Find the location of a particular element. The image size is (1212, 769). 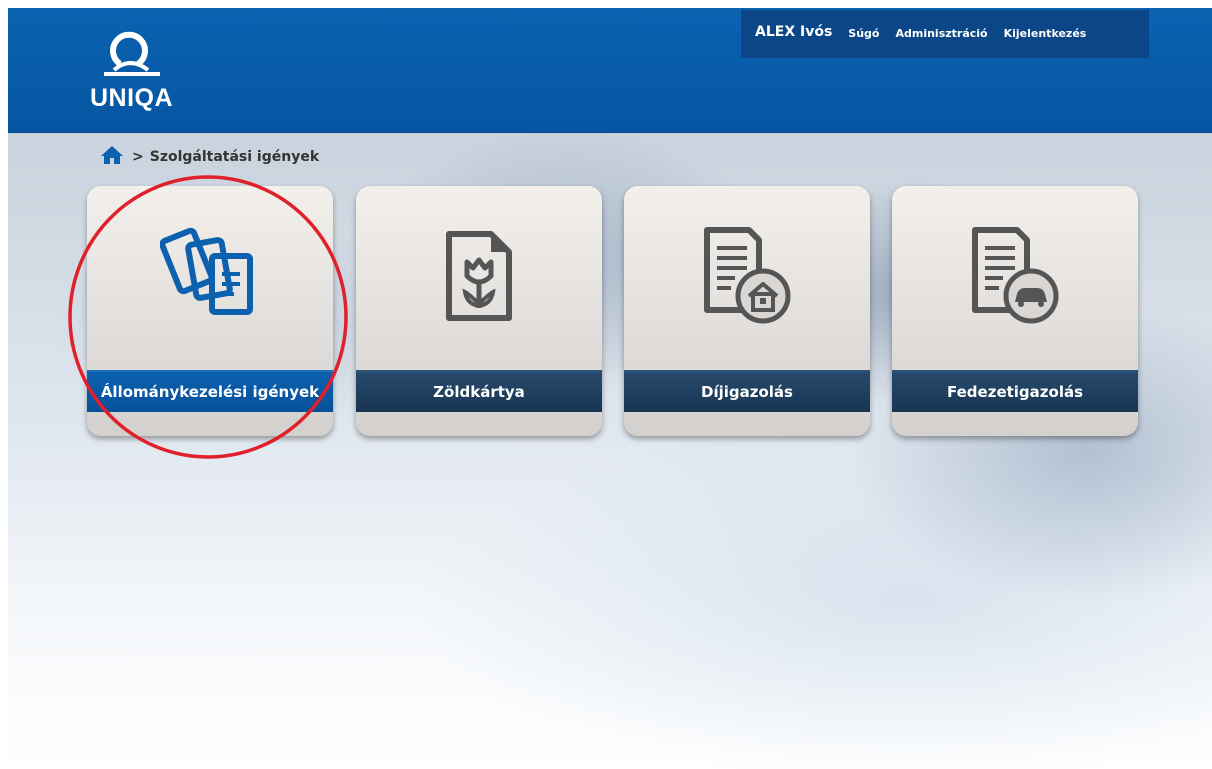

breadcrumb-current: Szolgáltatási igények is located at coordinates (234, 157).